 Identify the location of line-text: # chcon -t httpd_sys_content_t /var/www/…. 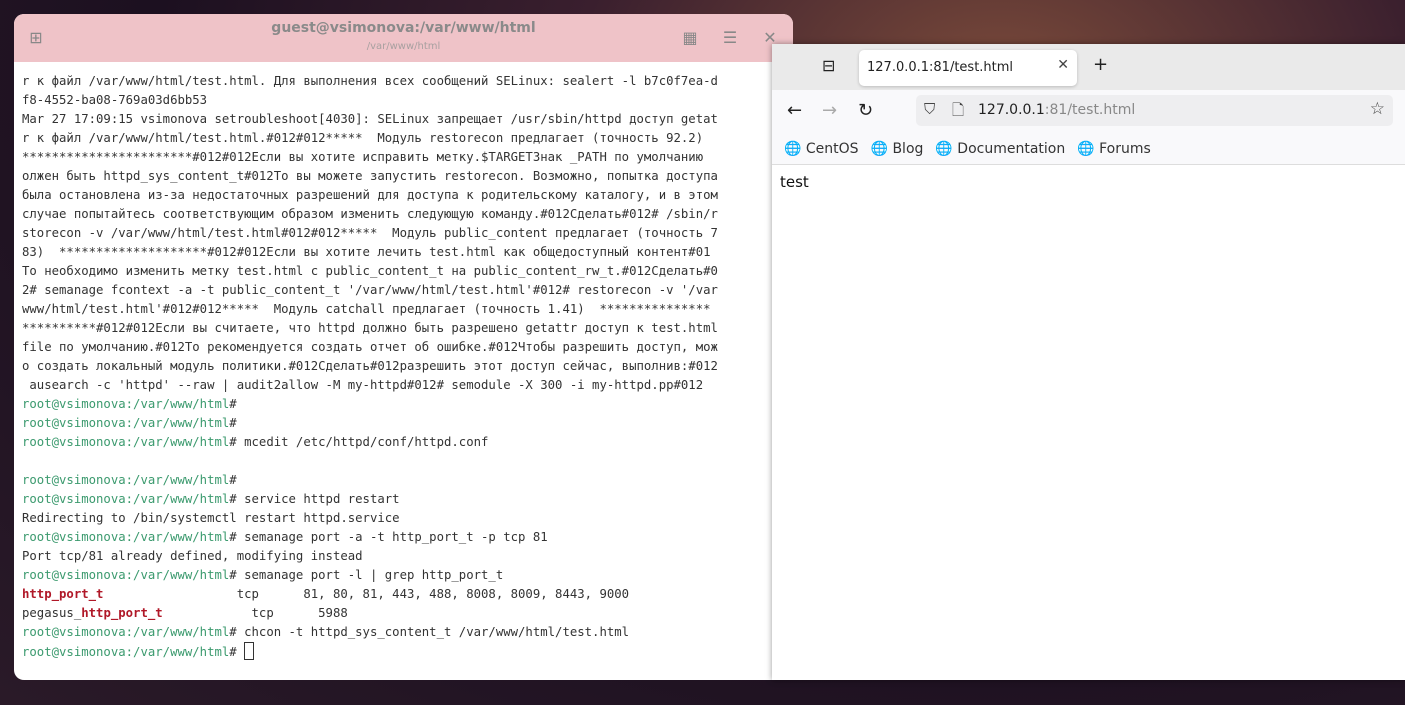
(429, 632).